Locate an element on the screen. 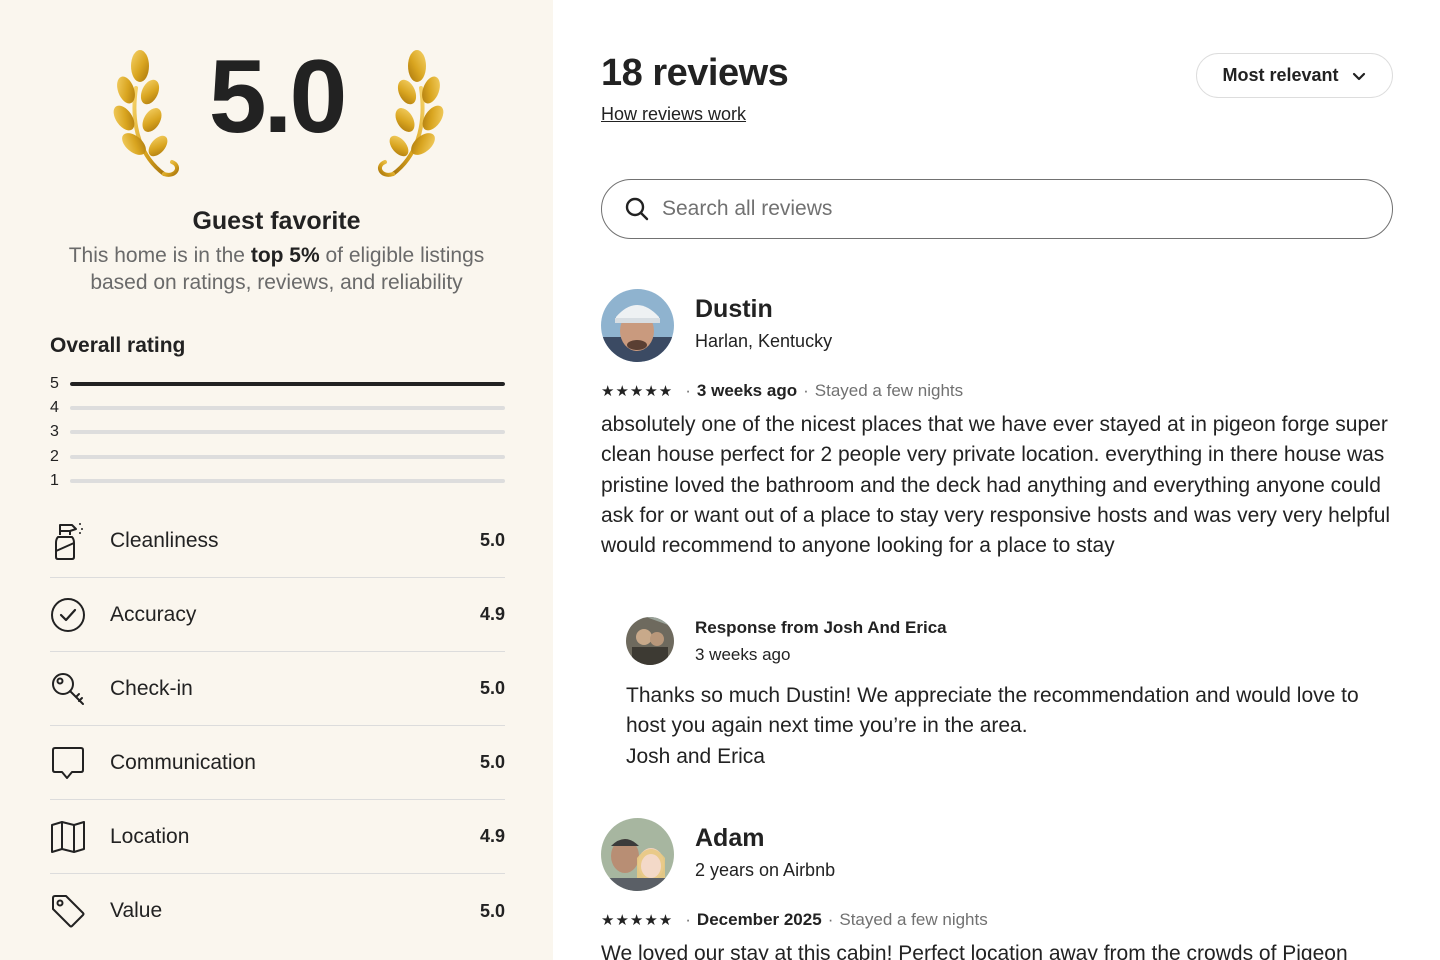 The width and height of the screenshot is (1440, 960). reviewer-name: Dustin is located at coordinates (734, 309).